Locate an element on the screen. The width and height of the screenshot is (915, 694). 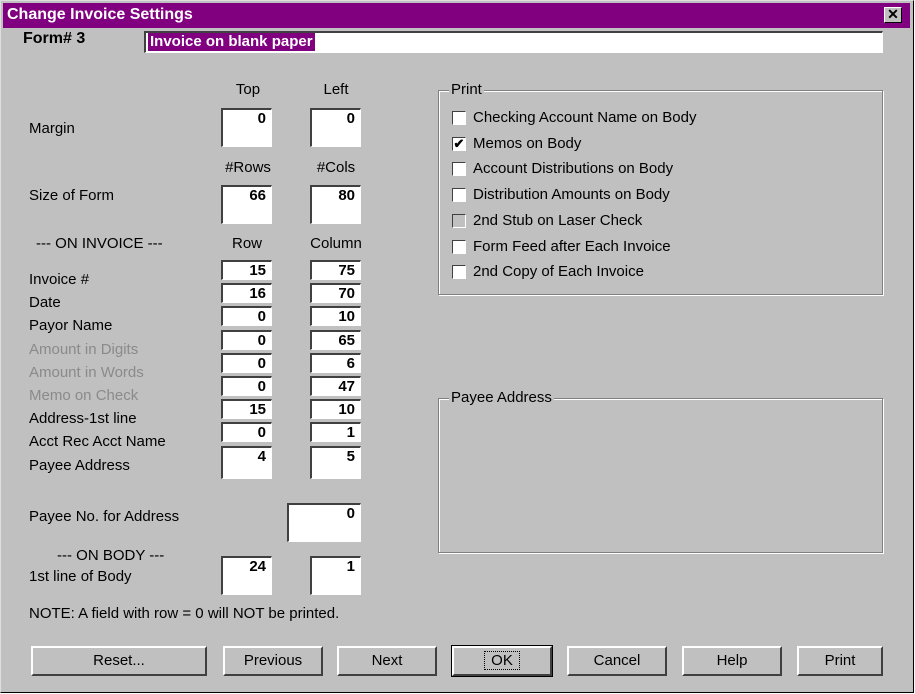
field-row-input: 16 is located at coordinates (246, 293).